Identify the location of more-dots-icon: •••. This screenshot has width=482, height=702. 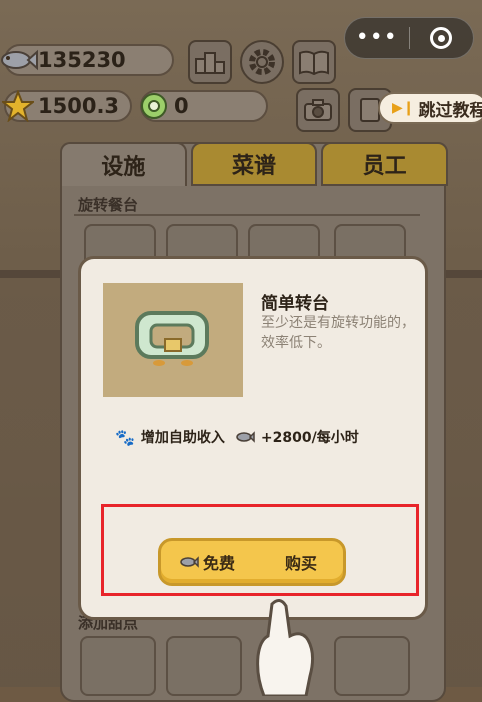
(377, 38).